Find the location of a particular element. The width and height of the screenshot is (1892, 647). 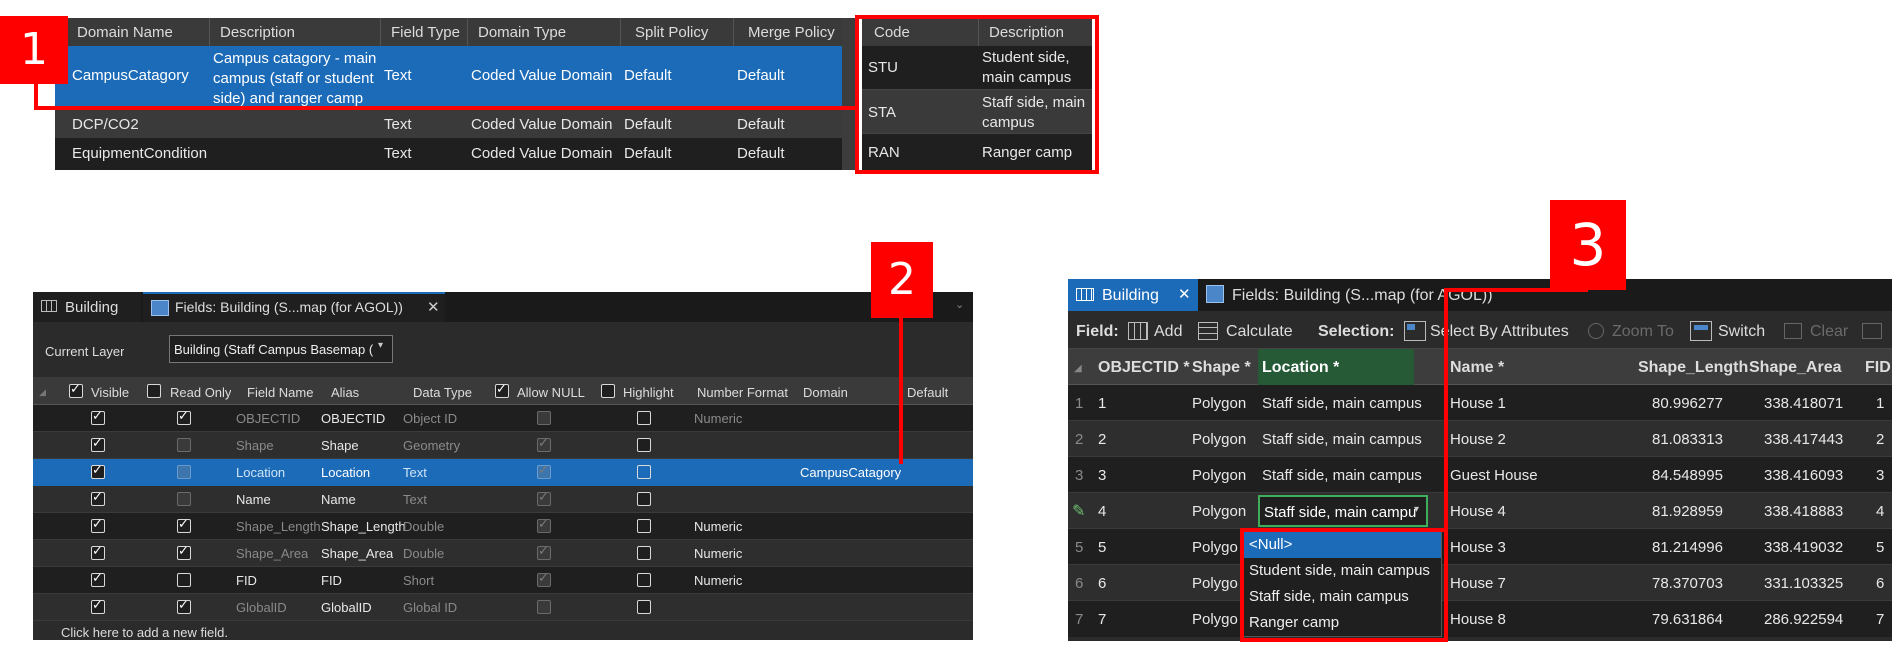

cell-objectid: 6 is located at coordinates (1102, 584).